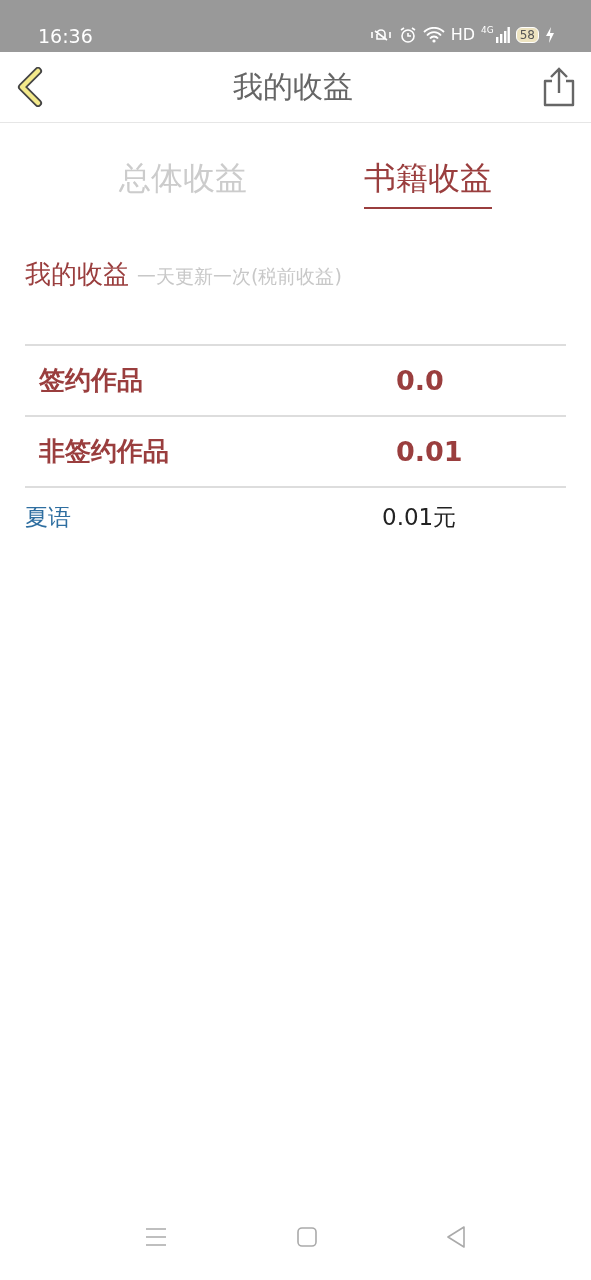 The height and width of the screenshot is (1280, 591). I want to click on income-value: 0.01, so click(429, 451).